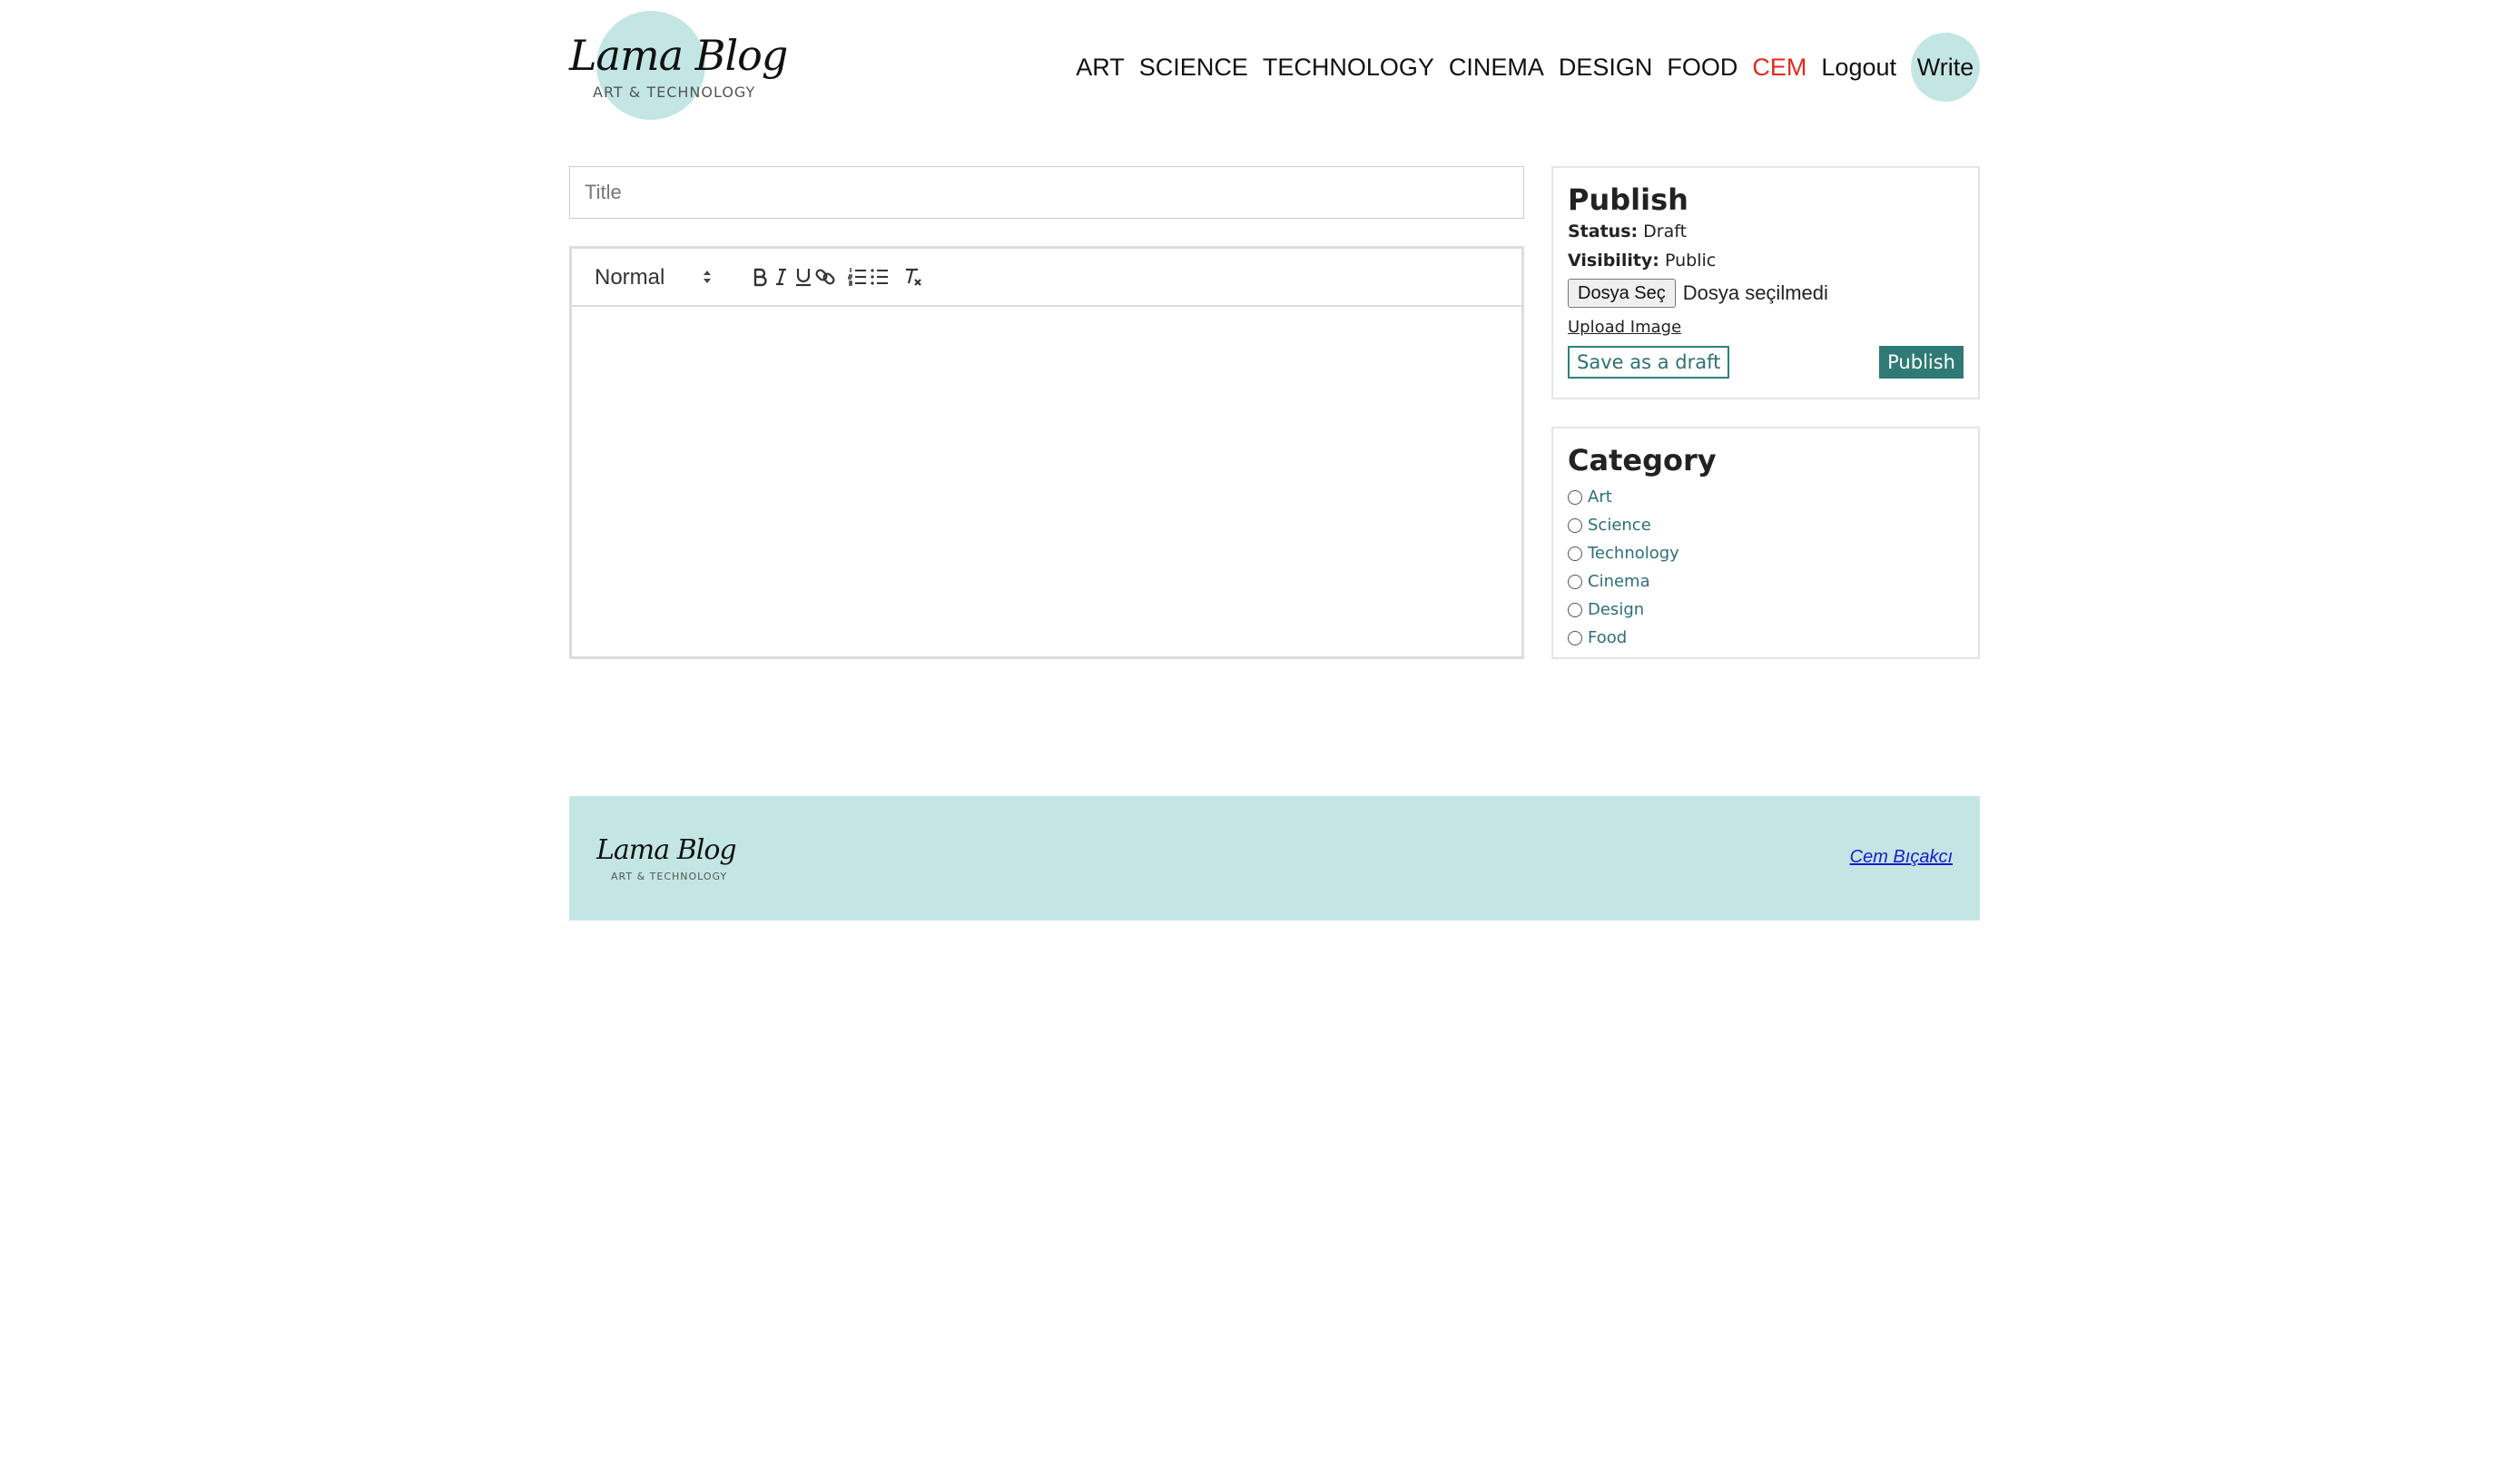 The width and height of the screenshot is (2520, 1467). I want to click on select-arrows-icon, so click(708, 277).